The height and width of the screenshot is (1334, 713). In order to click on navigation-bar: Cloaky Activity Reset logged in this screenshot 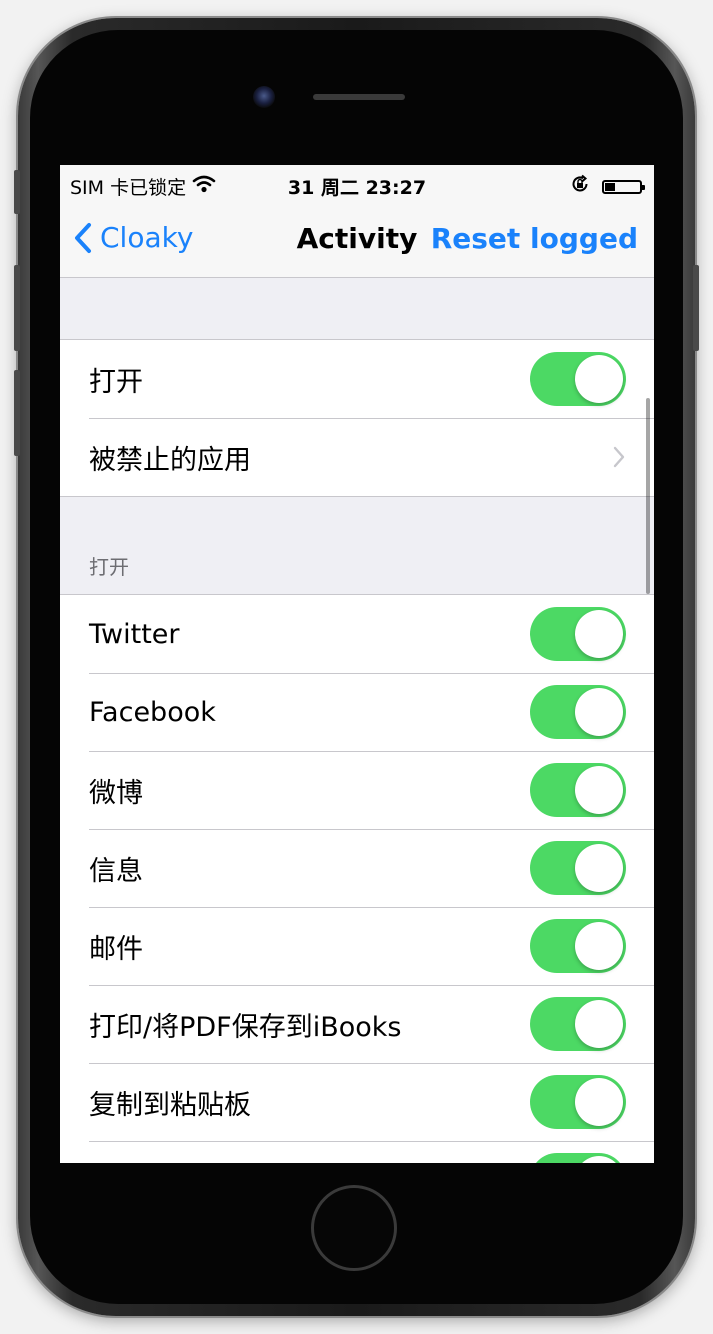, I will do `click(357, 241)`.